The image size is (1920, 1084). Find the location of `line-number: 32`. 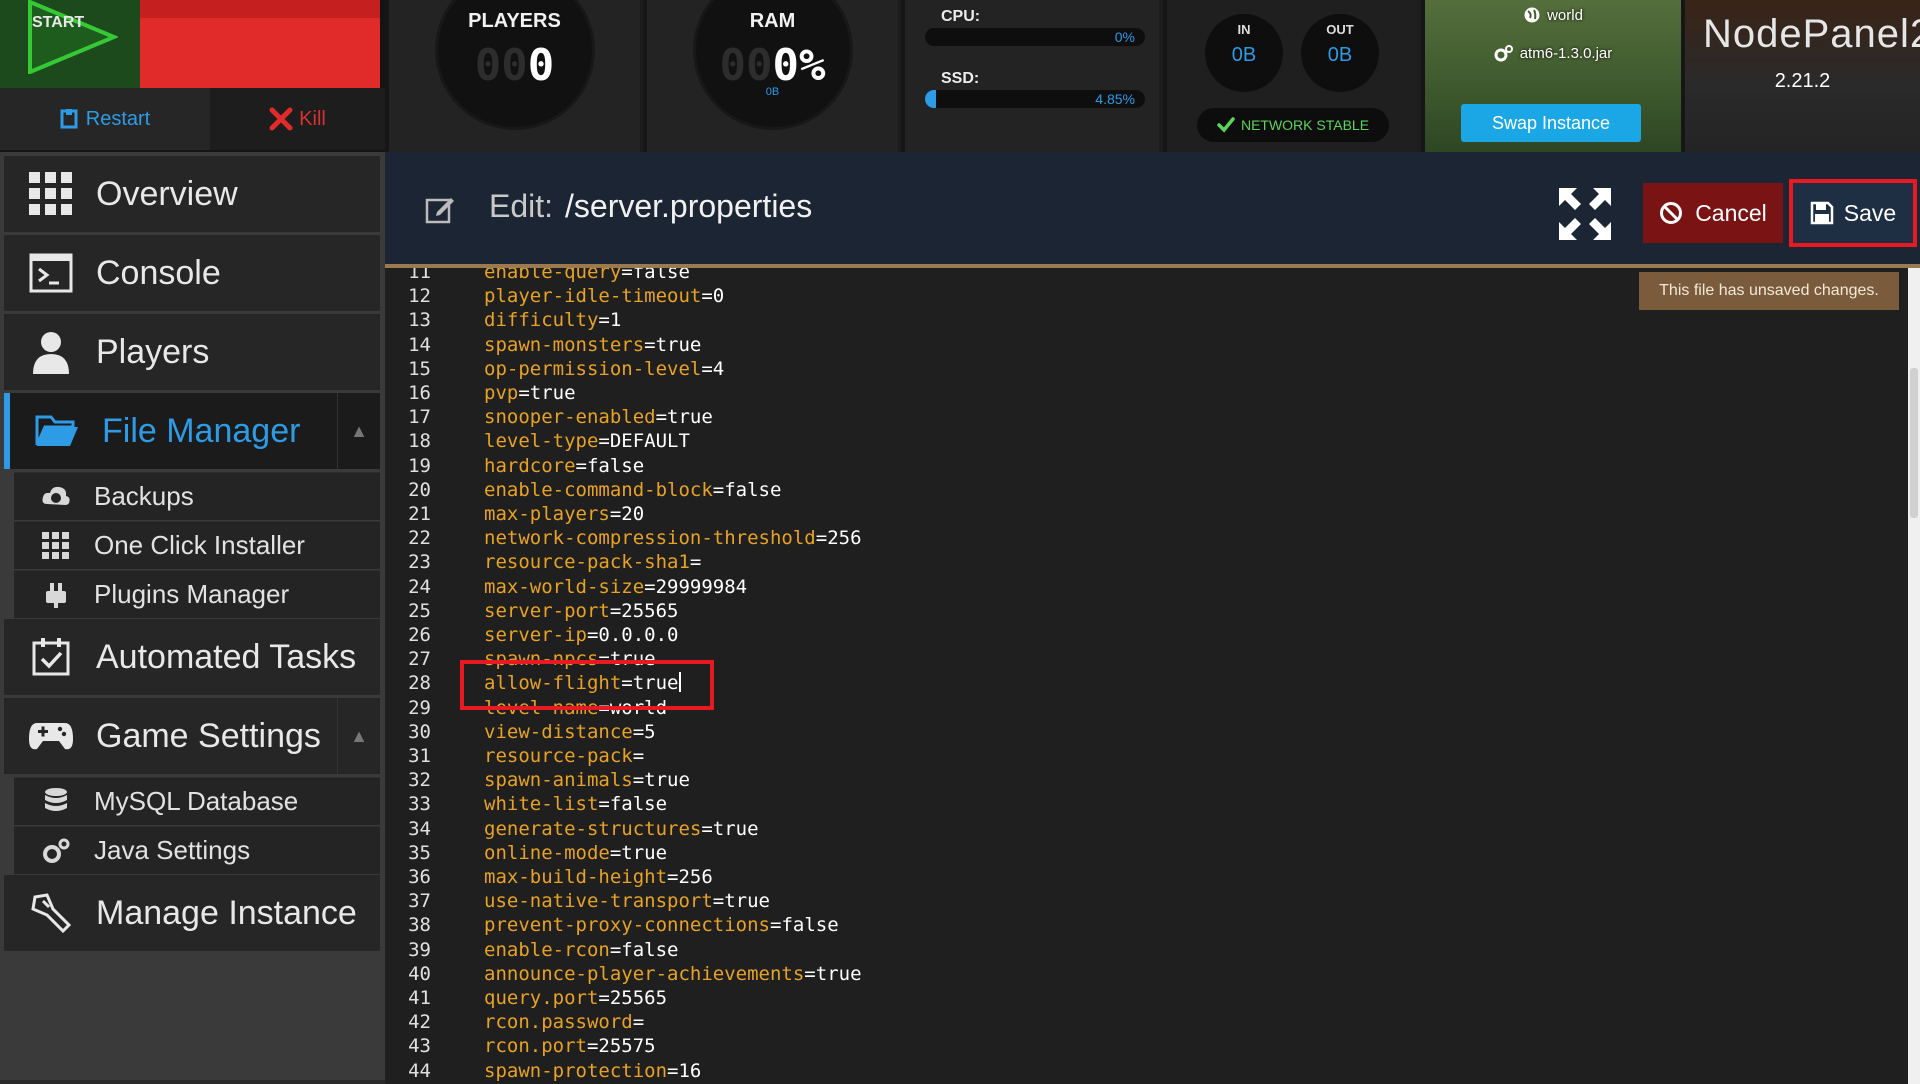

line-number: 32 is located at coordinates (408, 780).